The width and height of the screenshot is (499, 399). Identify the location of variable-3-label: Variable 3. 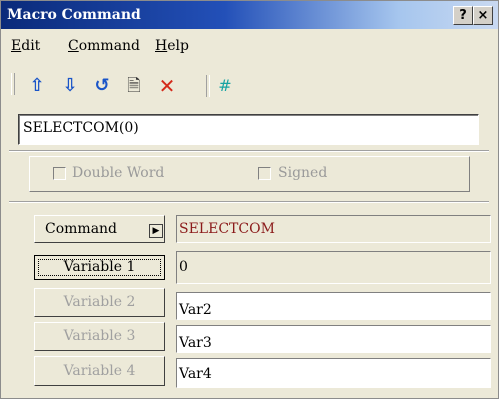
(99, 336).